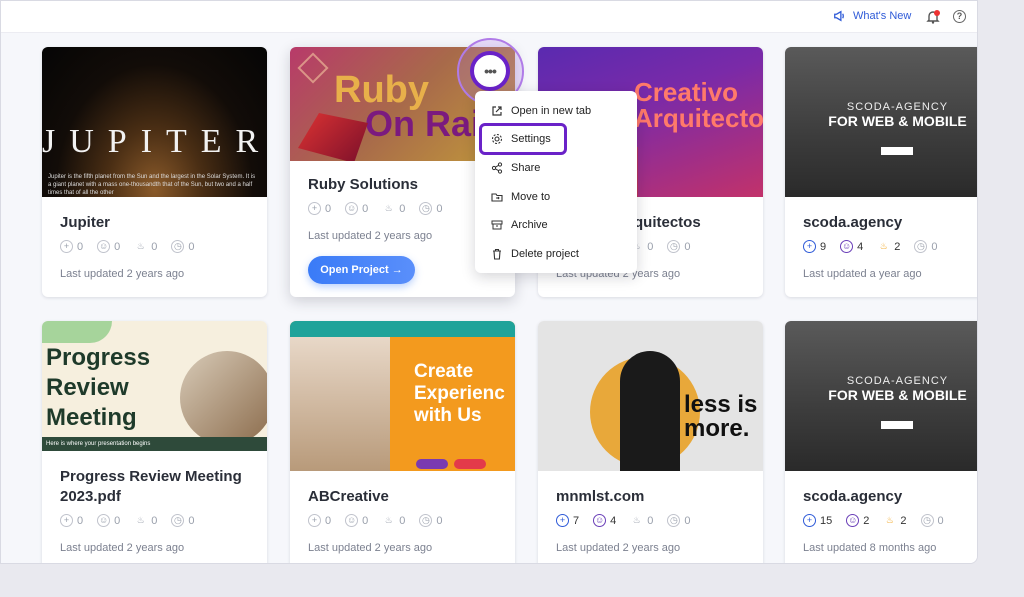 The height and width of the screenshot is (597, 1024). What do you see at coordinates (223, 398) in the screenshot?
I see `presenter-photo` at bounding box center [223, 398].